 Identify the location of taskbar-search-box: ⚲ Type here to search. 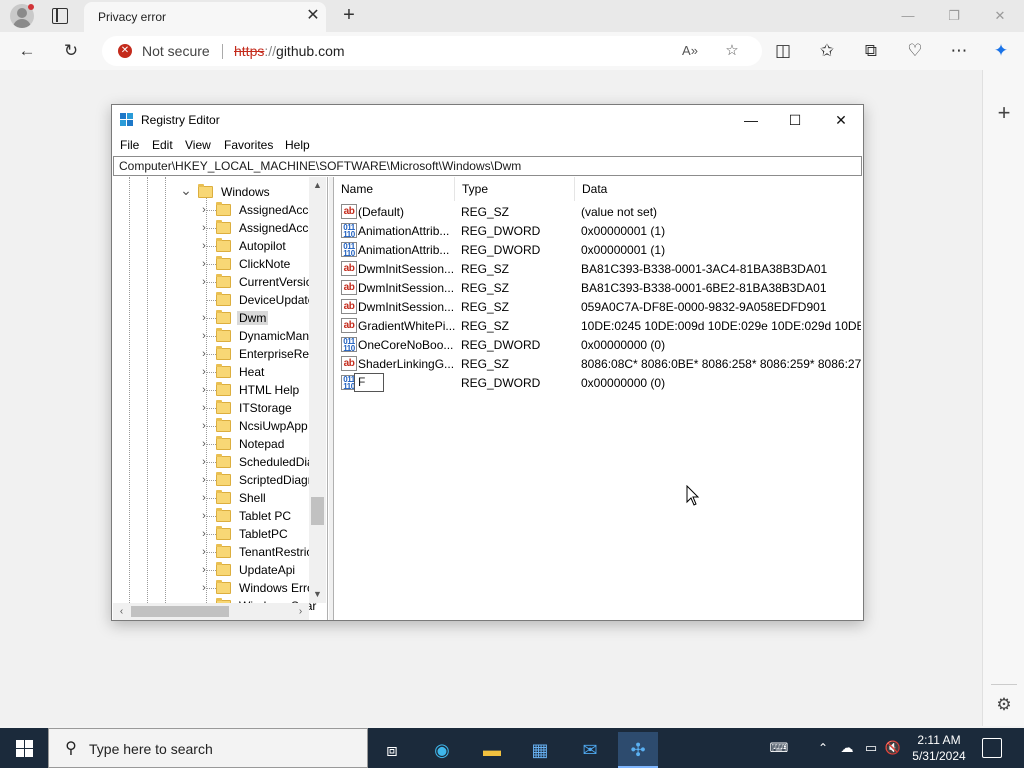
(208, 748).